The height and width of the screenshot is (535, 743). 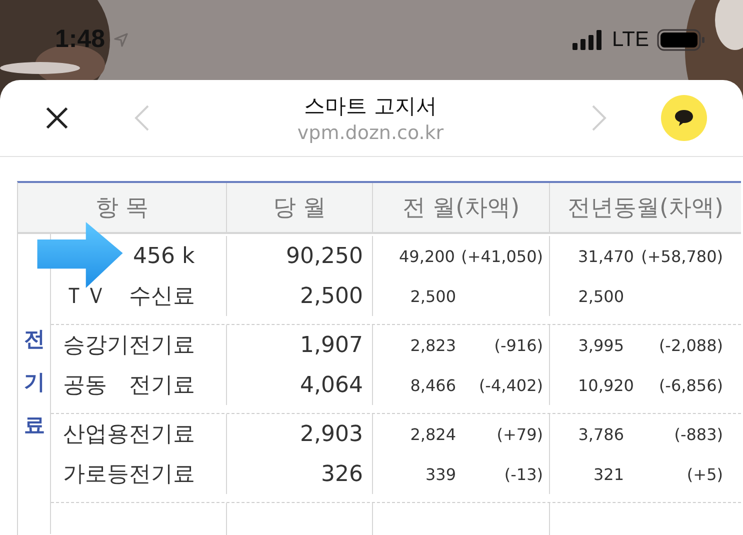 What do you see at coordinates (433, 345) in the screenshot?
I see `table-cell: 2,823` at bounding box center [433, 345].